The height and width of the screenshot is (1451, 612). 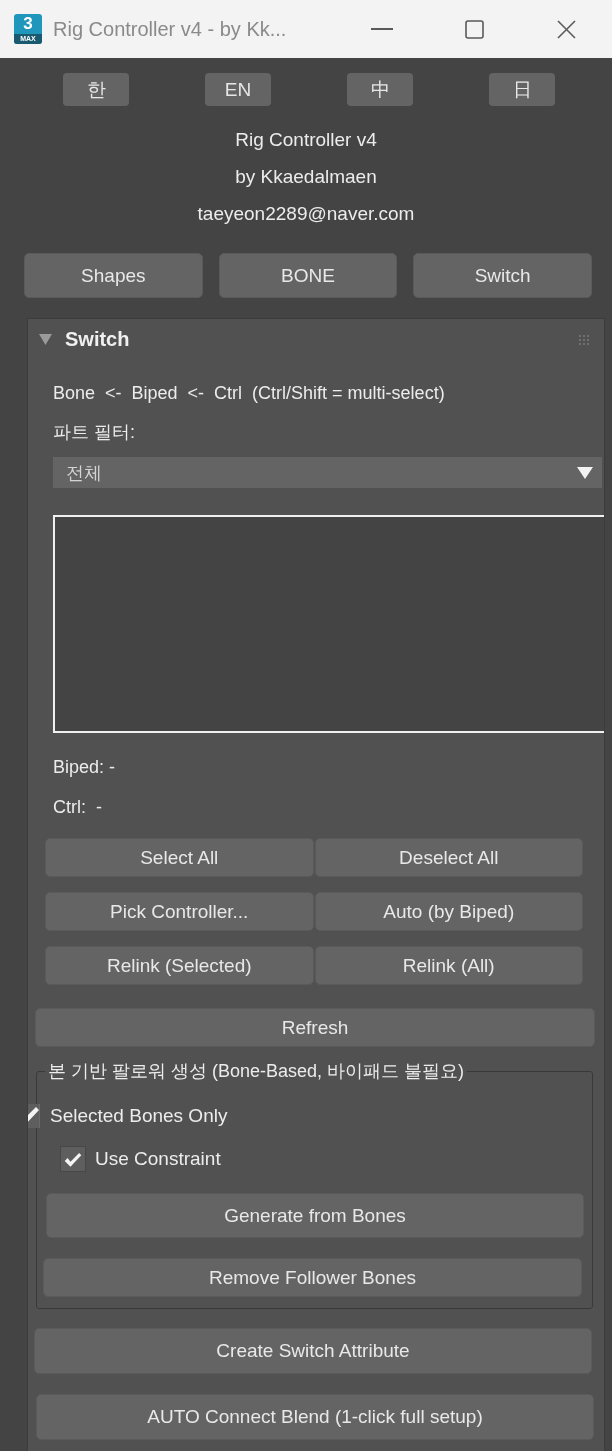 I want to click on minimize-icon, so click(x=382, y=29).